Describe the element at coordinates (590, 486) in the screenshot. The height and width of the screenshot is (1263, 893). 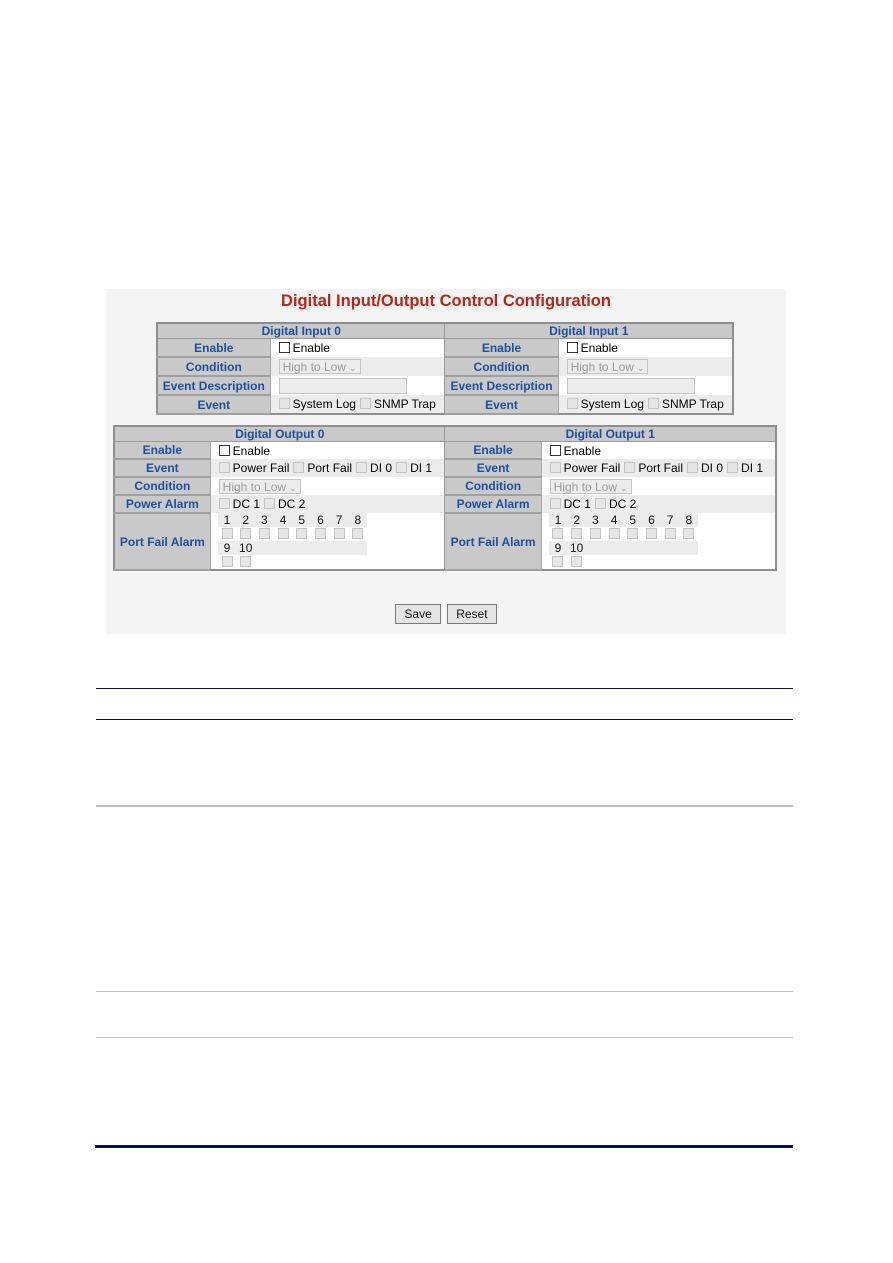
I see `do1-condition-select: High to Low ⌄` at that location.